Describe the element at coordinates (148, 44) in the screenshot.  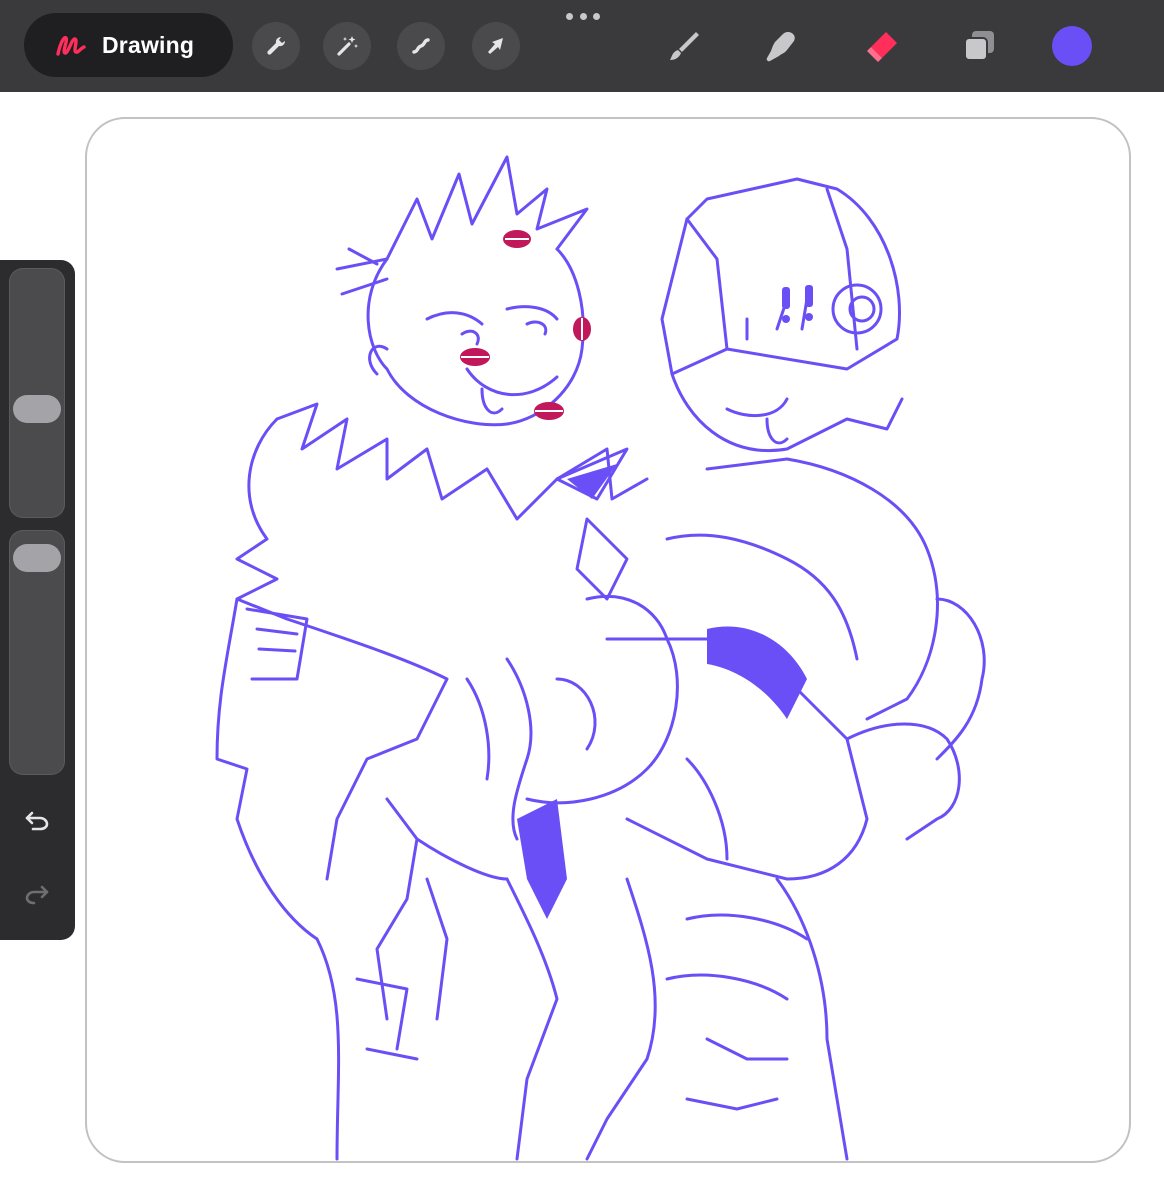
I see `app-title: Drawing` at that location.